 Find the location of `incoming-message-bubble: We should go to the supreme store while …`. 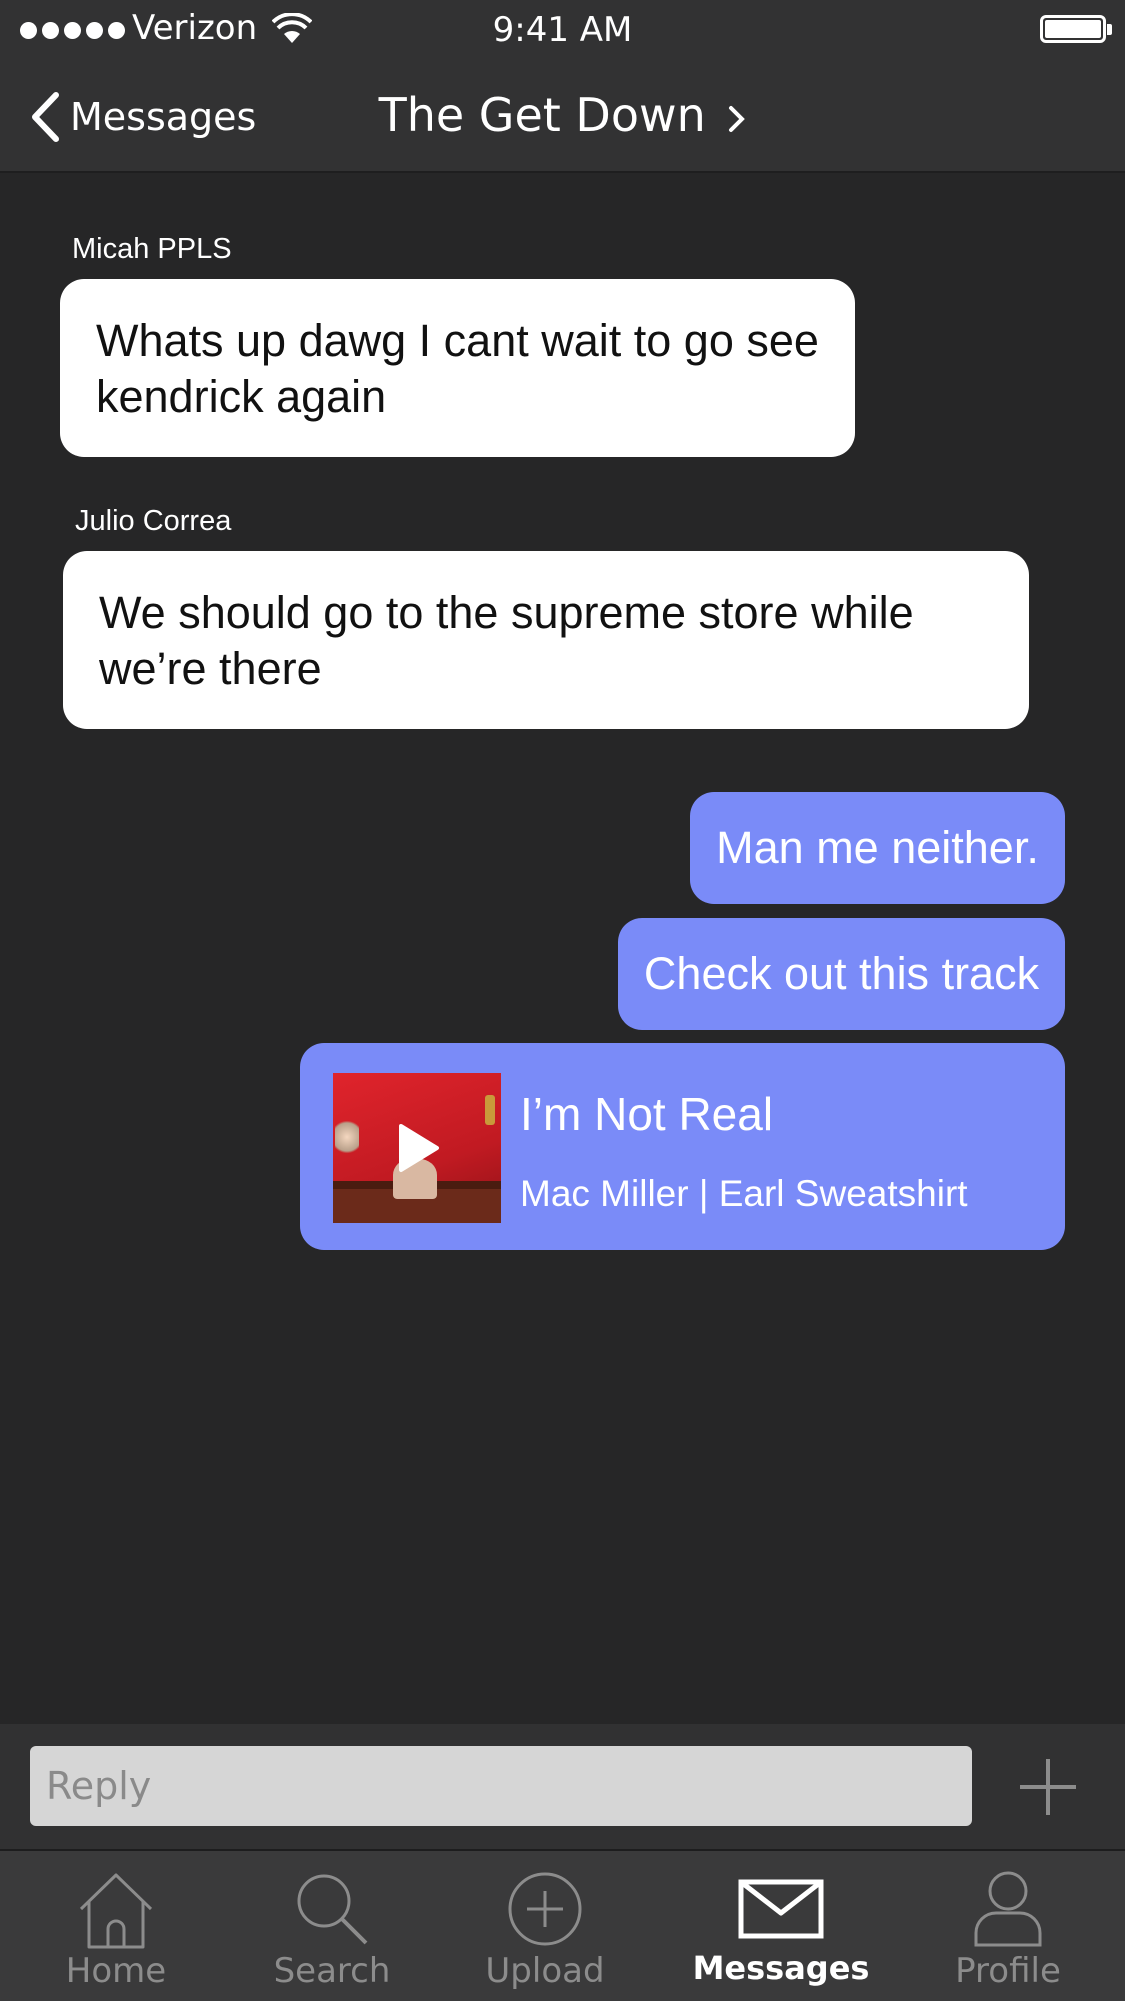

incoming-message-bubble: We should go to the supreme store while … is located at coordinates (546, 640).